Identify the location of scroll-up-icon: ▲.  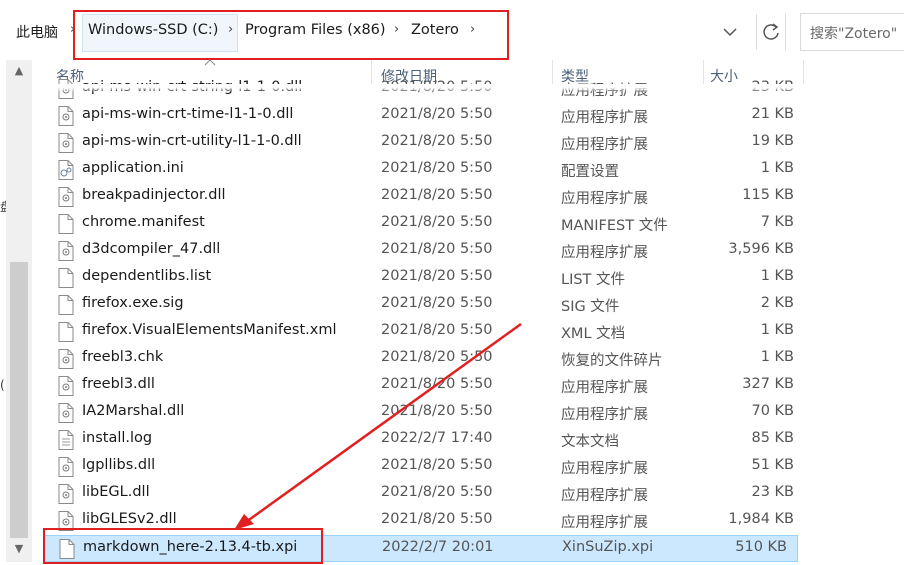
(19, 71).